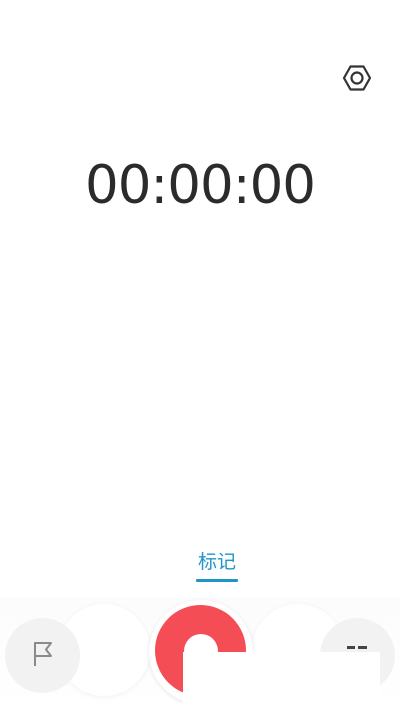  I want to click on settings-button, so click(357, 80).